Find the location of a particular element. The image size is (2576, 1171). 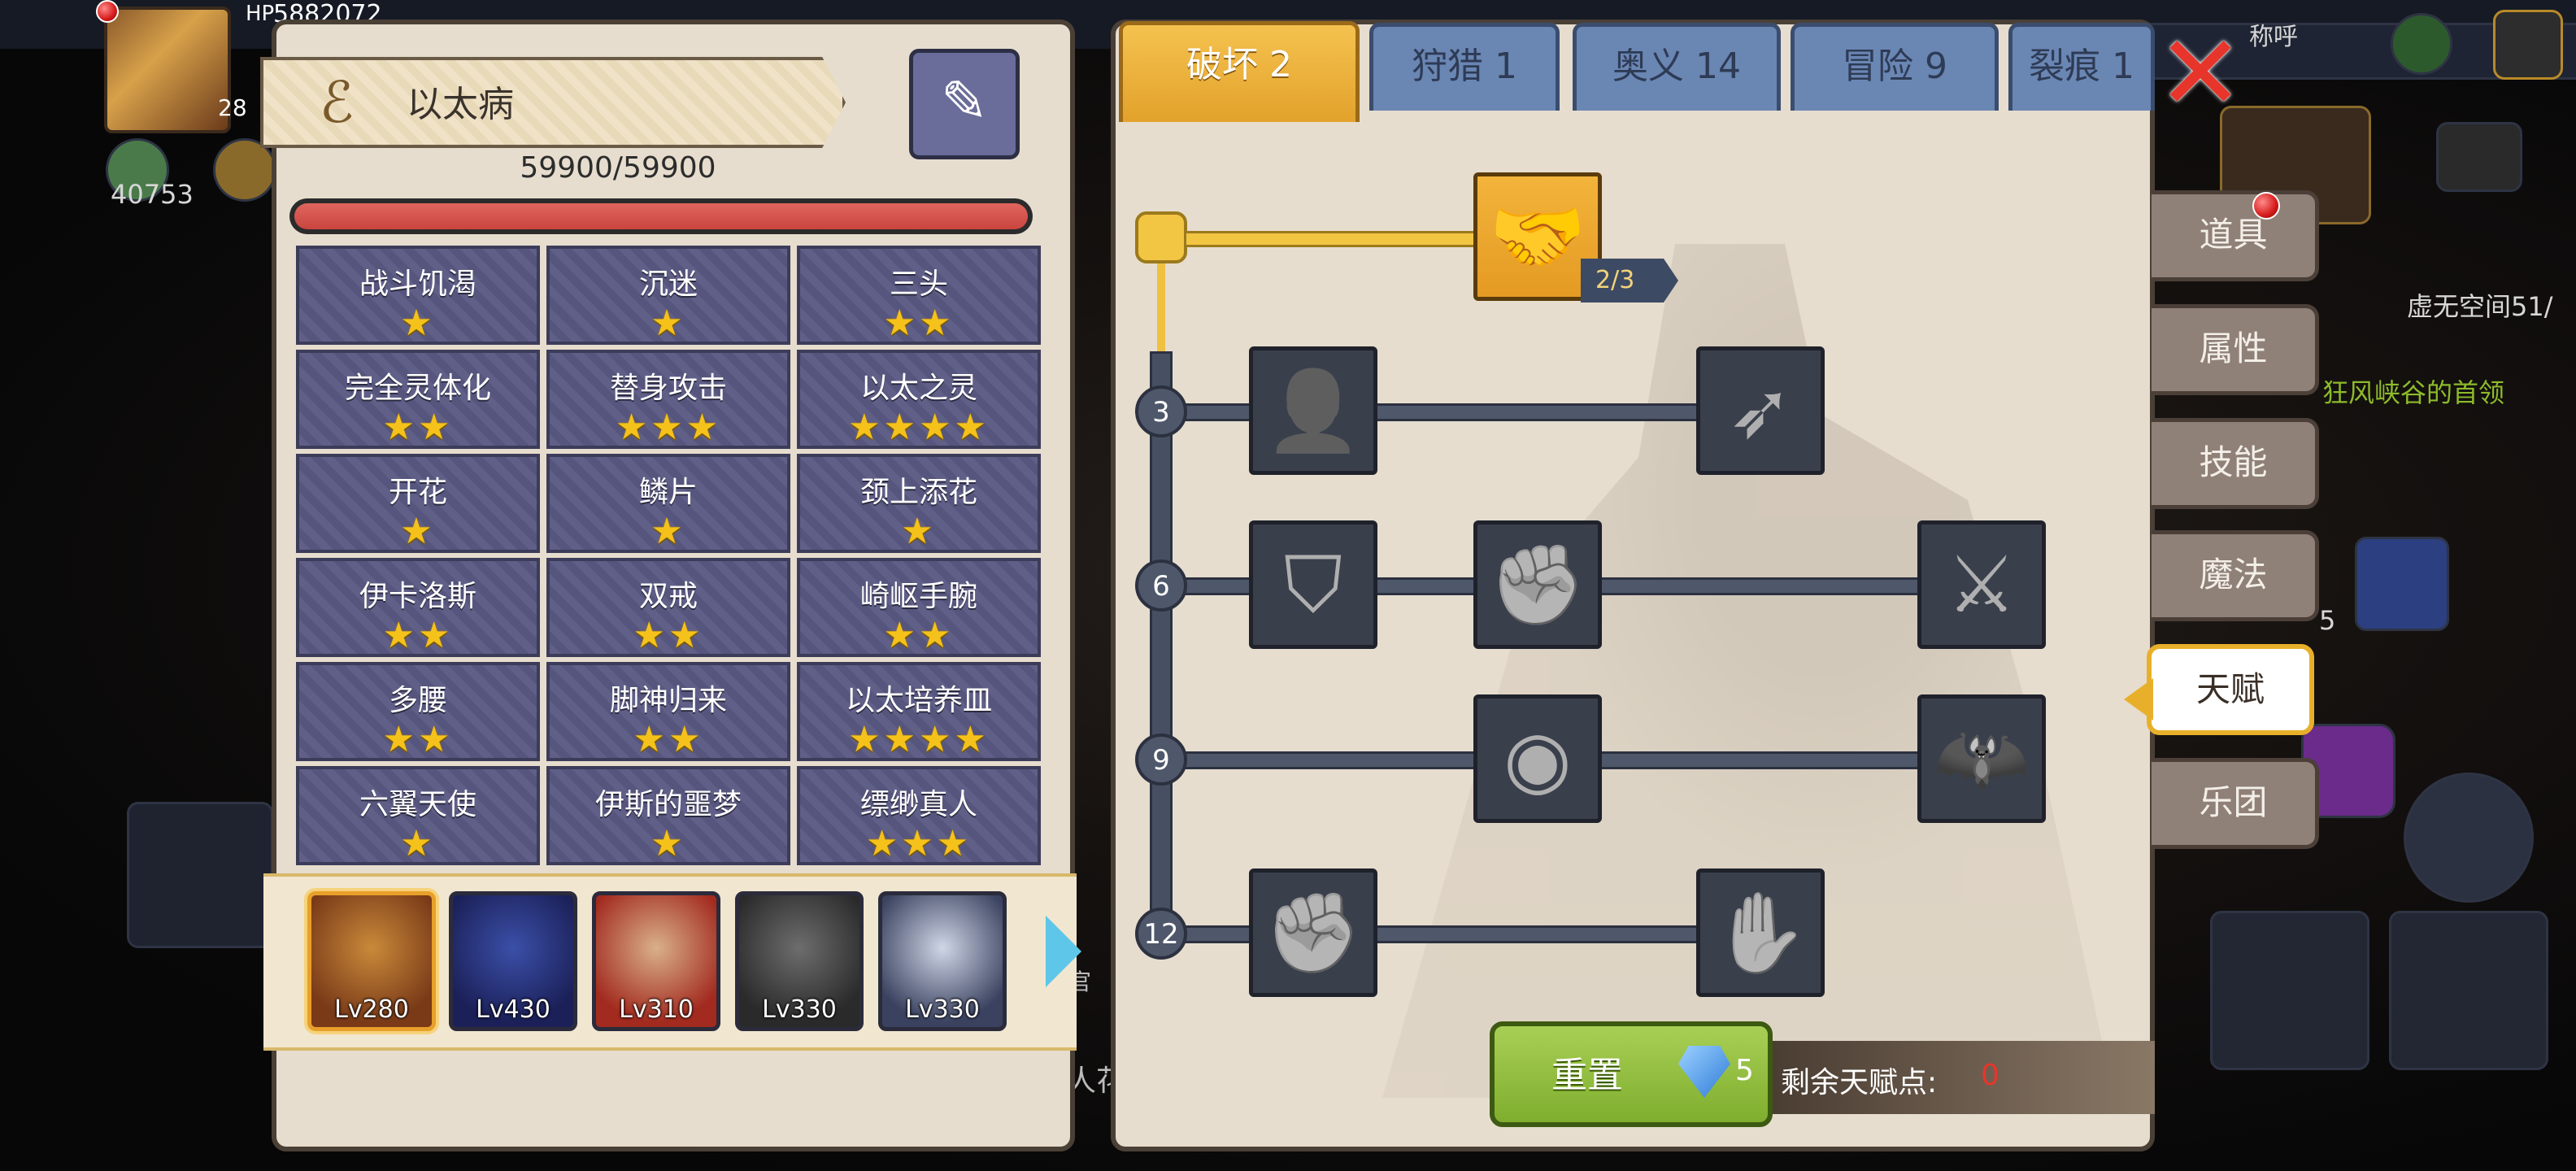

trait-cell: 伊卡洛斯 ★★ is located at coordinates (418, 607).